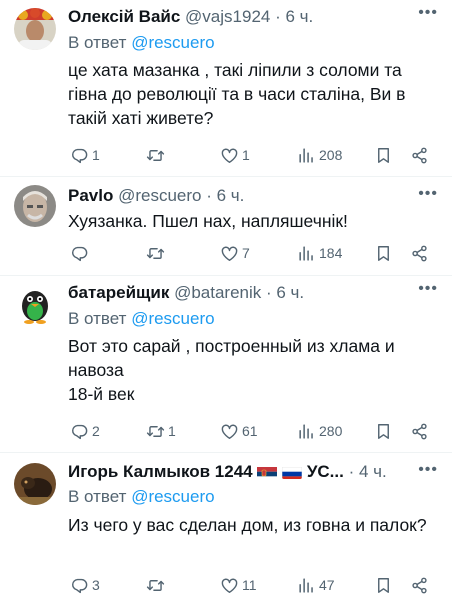 Image resolution: width=452 pixels, height=600 pixels. I want to click on reply-button: 2, so click(85, 431).